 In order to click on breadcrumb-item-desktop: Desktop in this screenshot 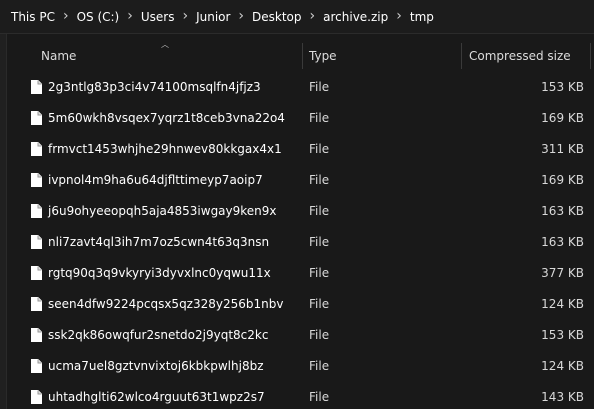, I will do `click(277, 17)`.